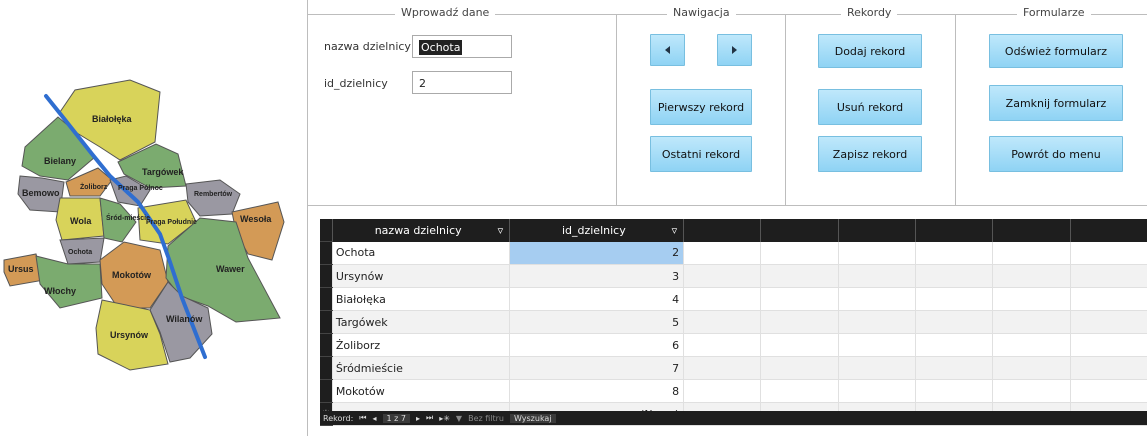 This screenshot has width=1147, height=436. What do you see at coordinates (184, 319) in the screenshot?
I see `map-label: Wilanów` at bounding box center [184, 319].